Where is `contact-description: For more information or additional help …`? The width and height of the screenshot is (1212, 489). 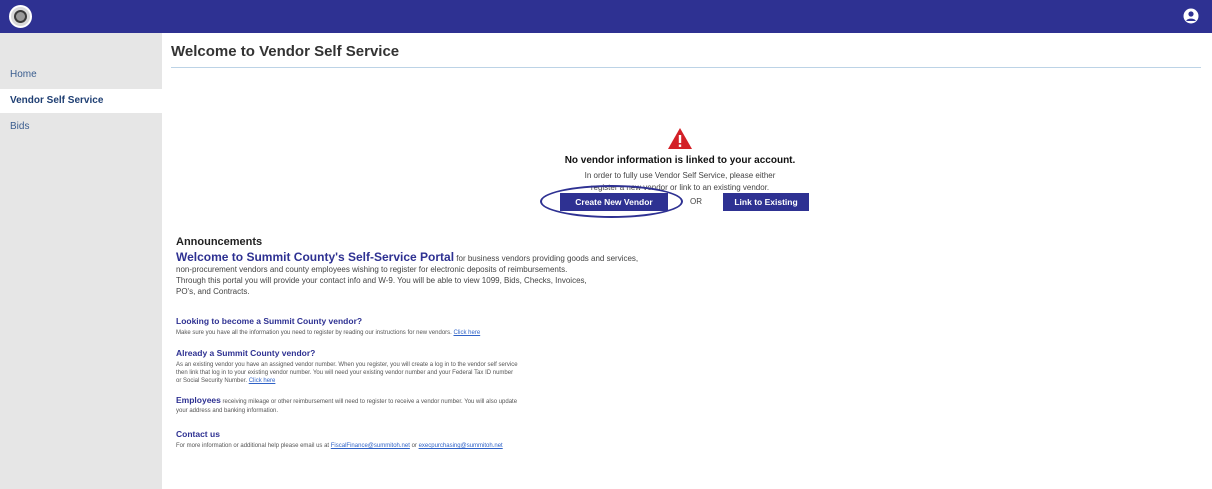 contact-description: For more information or additional help … is located at coordinates (253, 446).